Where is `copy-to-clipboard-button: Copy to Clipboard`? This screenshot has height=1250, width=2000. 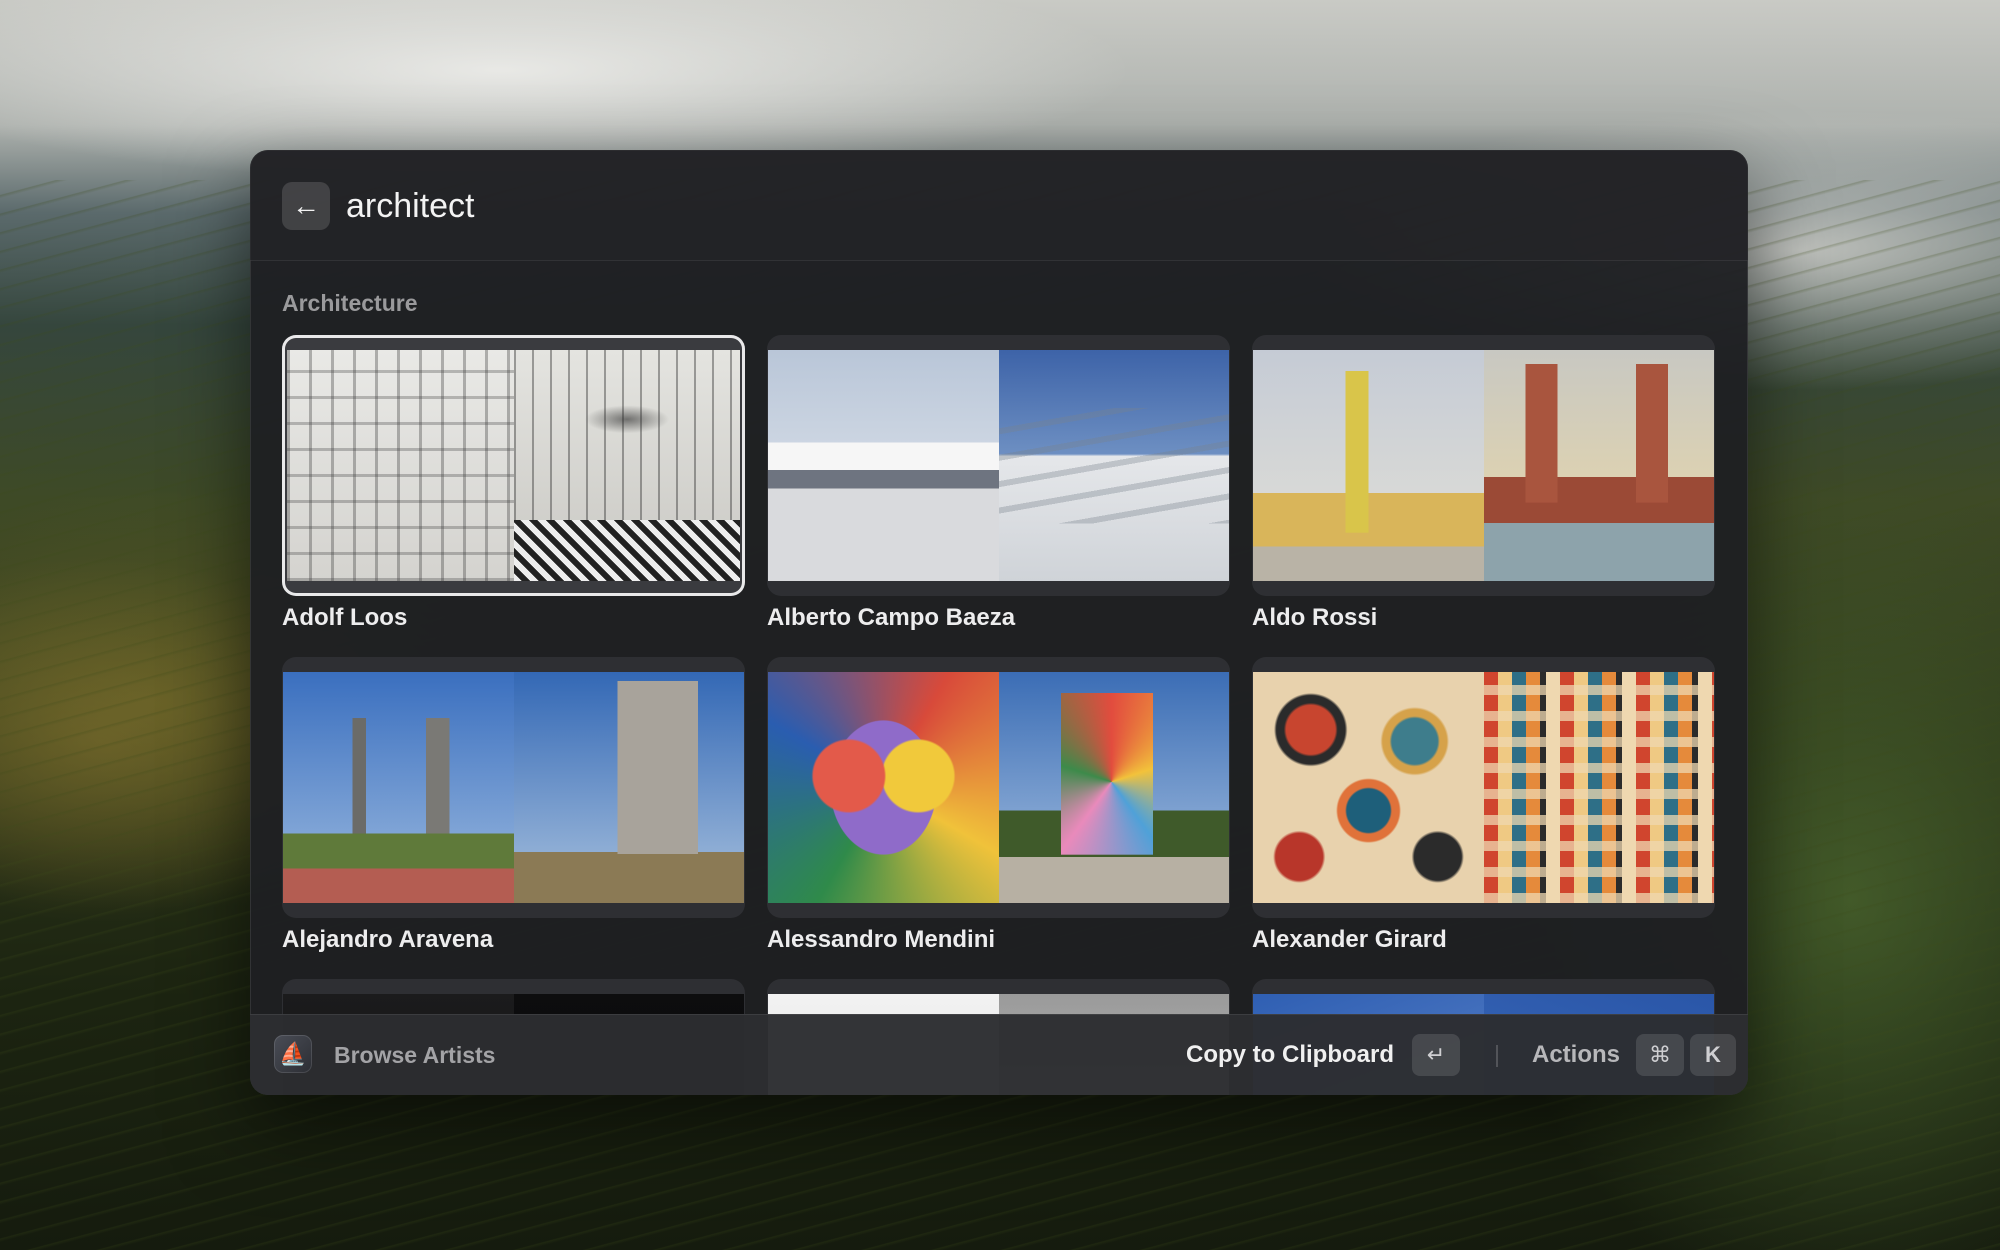
copy-to-clipboard-button: Copy to Clipboard is located at coordinates (1290, 1055).